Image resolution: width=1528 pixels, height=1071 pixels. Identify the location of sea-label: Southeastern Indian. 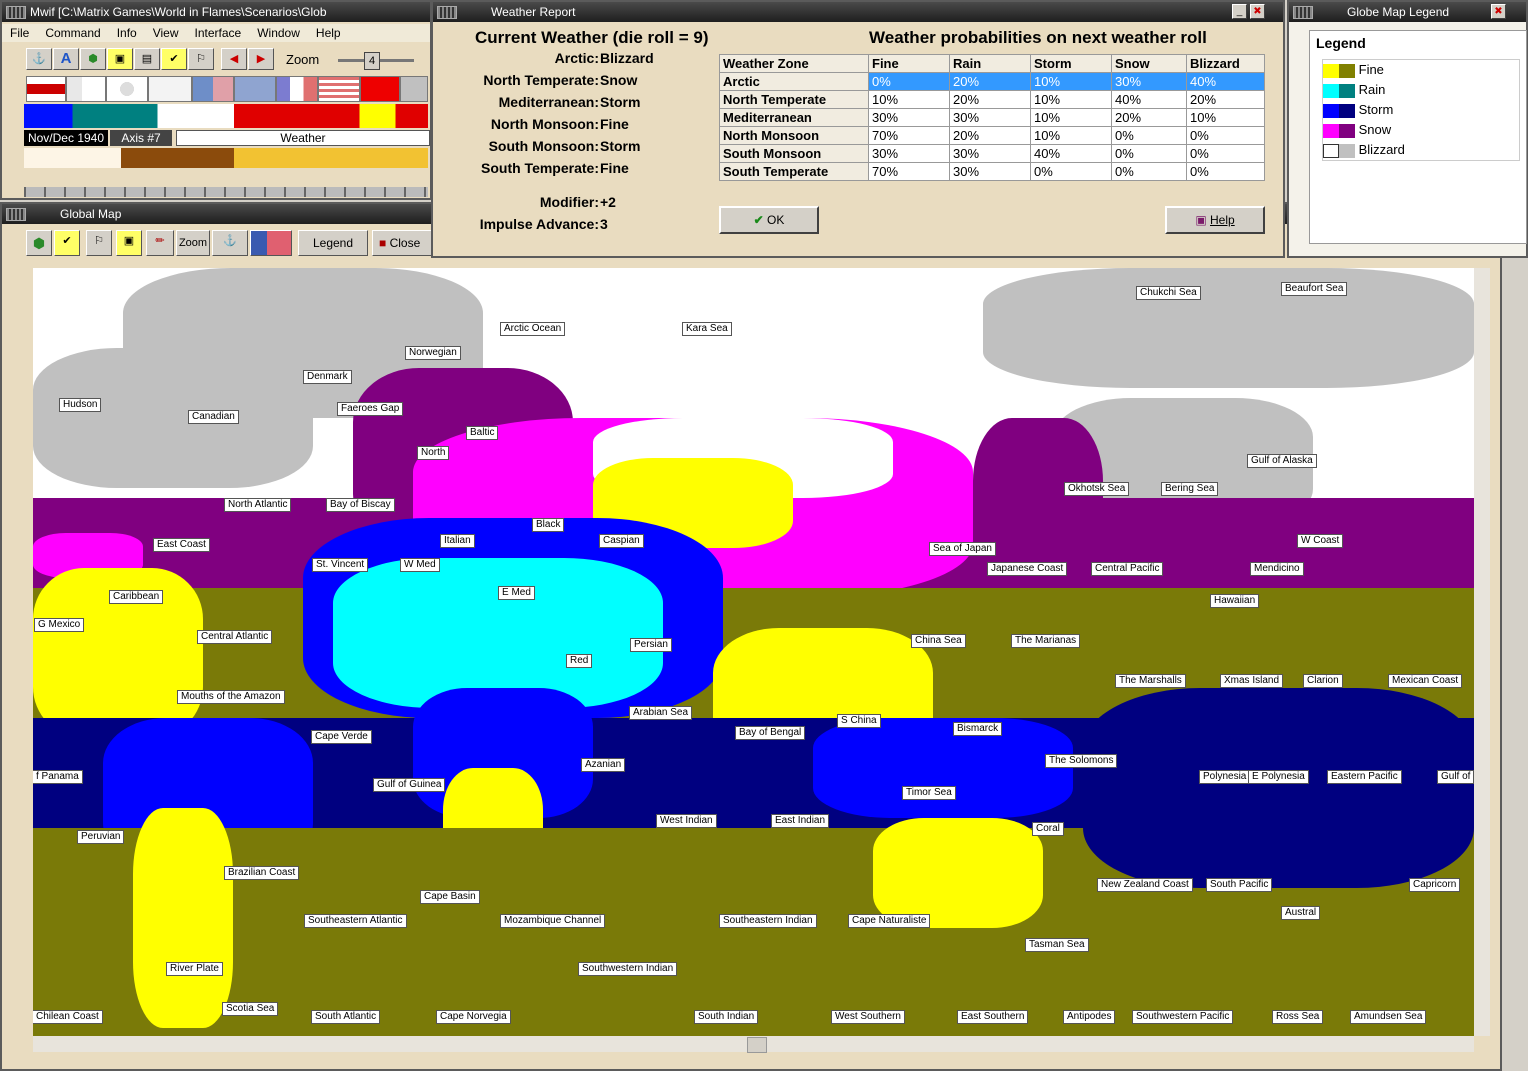
(768, 921).